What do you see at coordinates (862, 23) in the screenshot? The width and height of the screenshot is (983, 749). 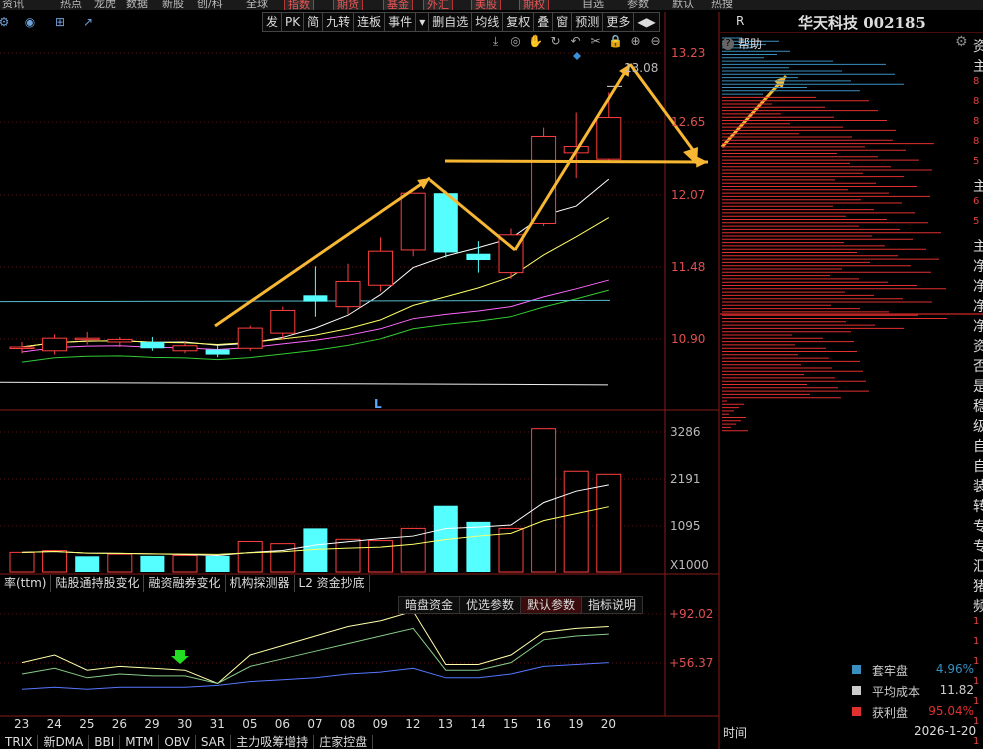 I see `stock-title: 华天科技 002185` at bounding box center [862, 23].